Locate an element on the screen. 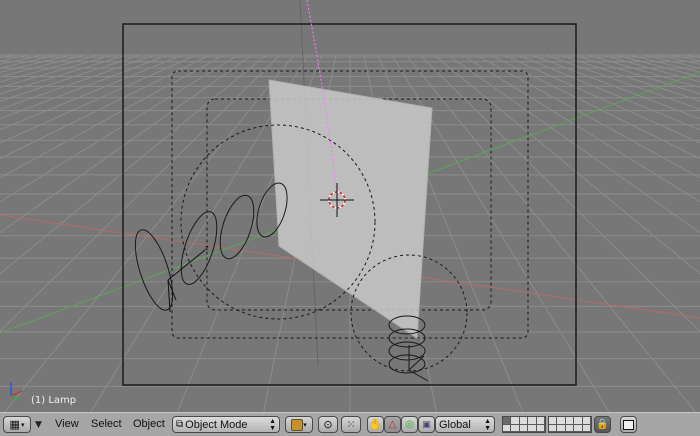 This screenshot has width=700, height=436. scale-icon: ▣ is located at coordinates (426, 424).